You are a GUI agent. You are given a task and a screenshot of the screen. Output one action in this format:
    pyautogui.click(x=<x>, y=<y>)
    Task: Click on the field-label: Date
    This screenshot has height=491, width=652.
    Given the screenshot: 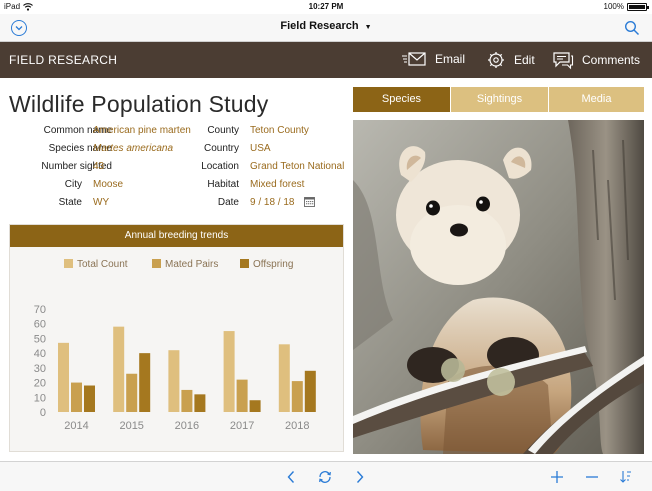 What is the action you would take?
    pyautogui.click(x=228, y=202)
    